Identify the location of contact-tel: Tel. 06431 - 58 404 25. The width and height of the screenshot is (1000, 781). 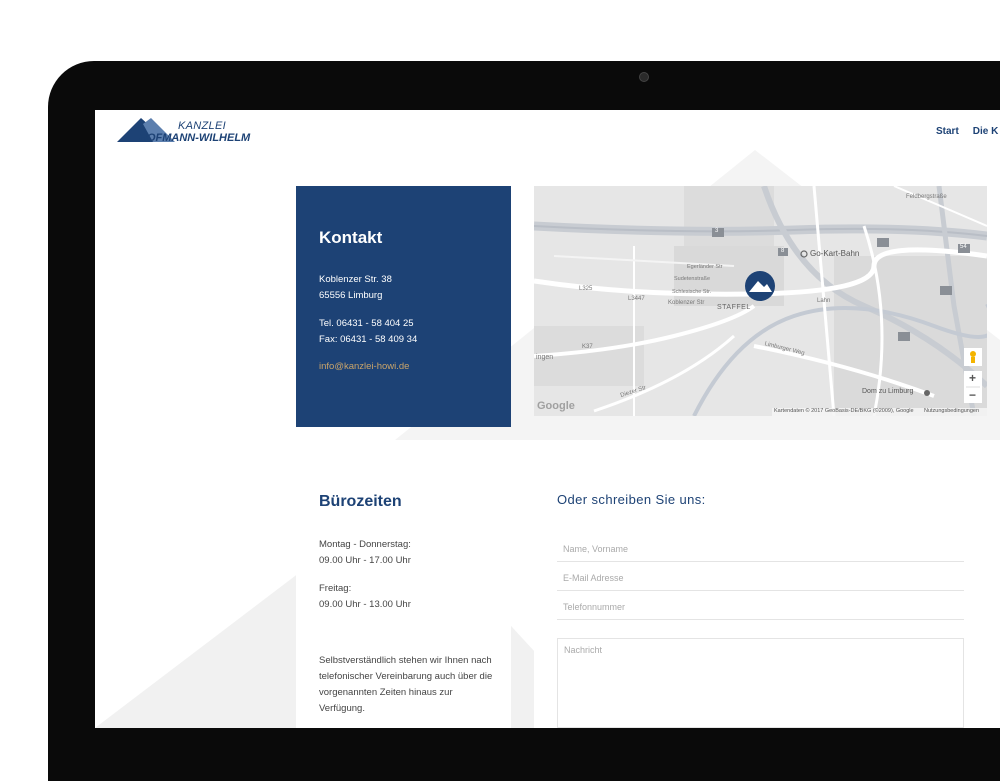
(366, 324).